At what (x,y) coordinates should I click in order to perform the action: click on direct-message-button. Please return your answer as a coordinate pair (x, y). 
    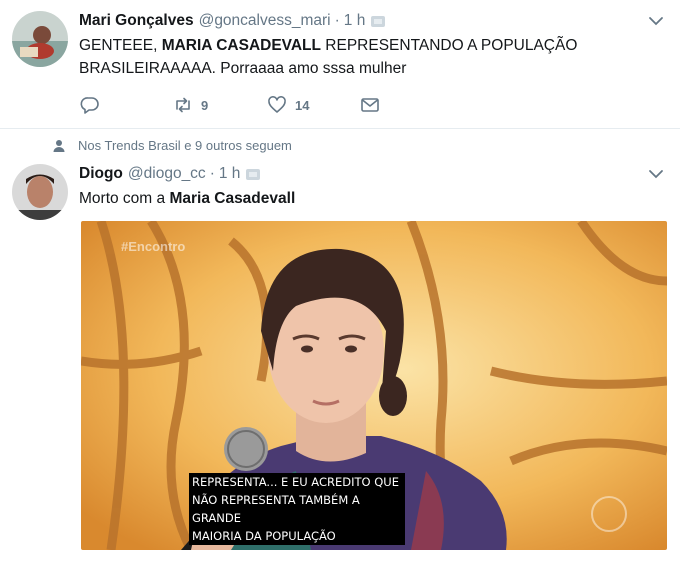
    Looking at the image, I should click on (370, 105).